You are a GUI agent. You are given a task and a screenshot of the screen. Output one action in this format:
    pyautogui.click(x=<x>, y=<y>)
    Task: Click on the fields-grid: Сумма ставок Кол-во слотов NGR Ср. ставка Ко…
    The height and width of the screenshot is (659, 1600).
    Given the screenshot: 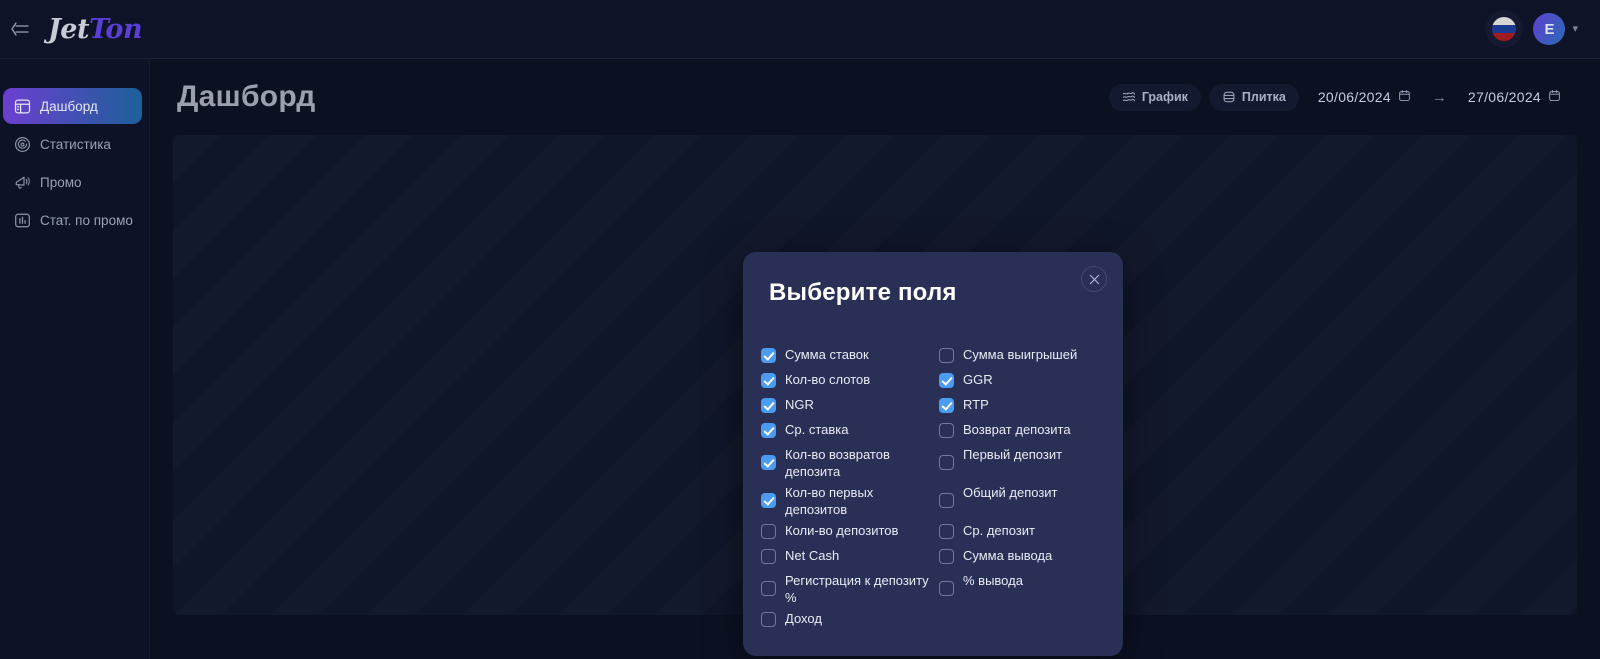 What is the action you would take?
    pyautogui.click(x=935, y=489)
    